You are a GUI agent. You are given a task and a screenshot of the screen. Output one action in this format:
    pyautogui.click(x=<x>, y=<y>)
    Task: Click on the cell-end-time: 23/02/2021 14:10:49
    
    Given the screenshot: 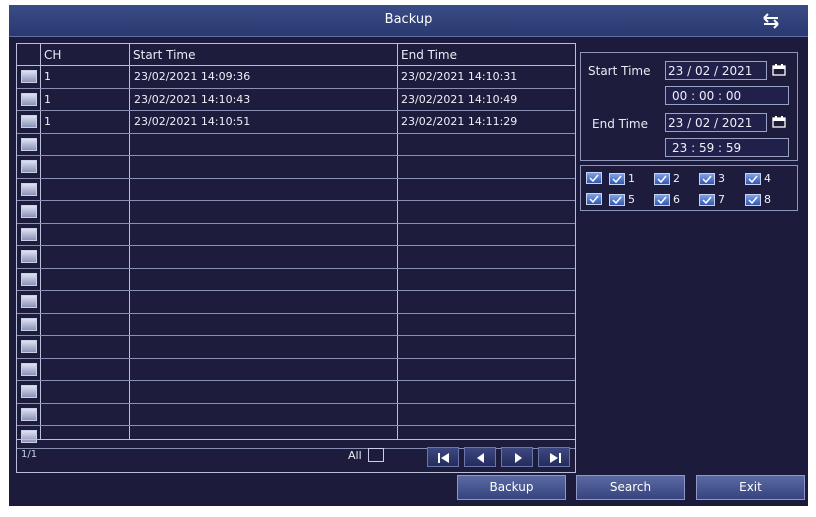 What is the action you would take?
    pyautogui.click(x=459, y=99)
    